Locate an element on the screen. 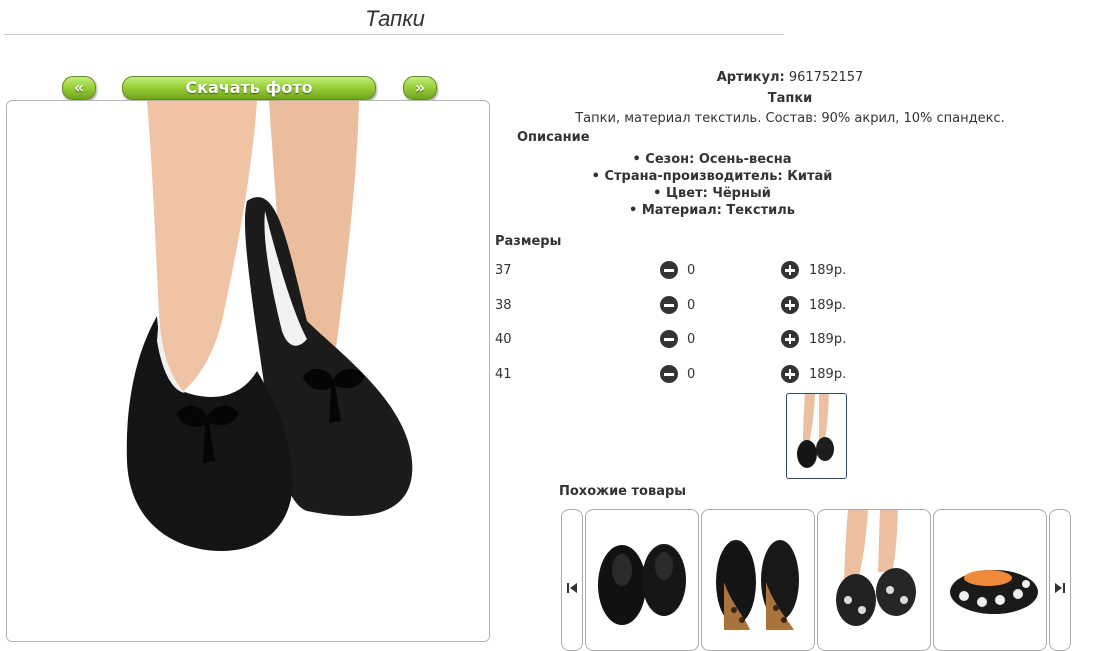  skip-back-icon is located at coordinates (572, 588).